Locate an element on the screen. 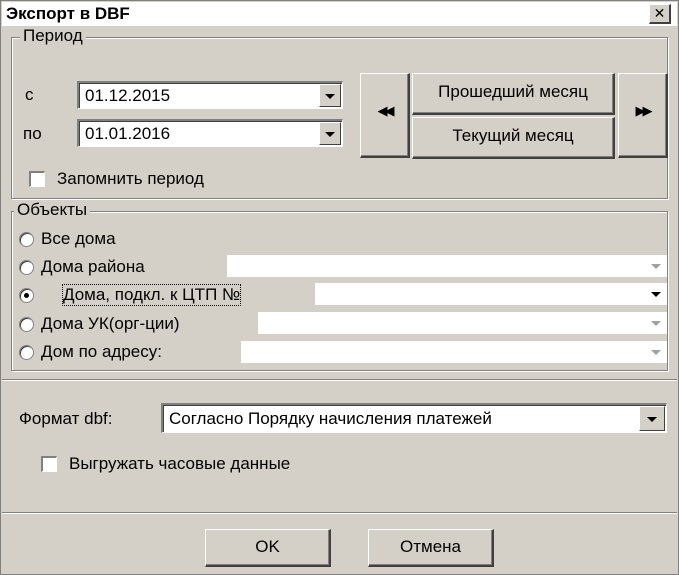 The height and width of the screenshot is (575, 679). current-month-label: Текущий месяц is located at coordinates (513, 135).